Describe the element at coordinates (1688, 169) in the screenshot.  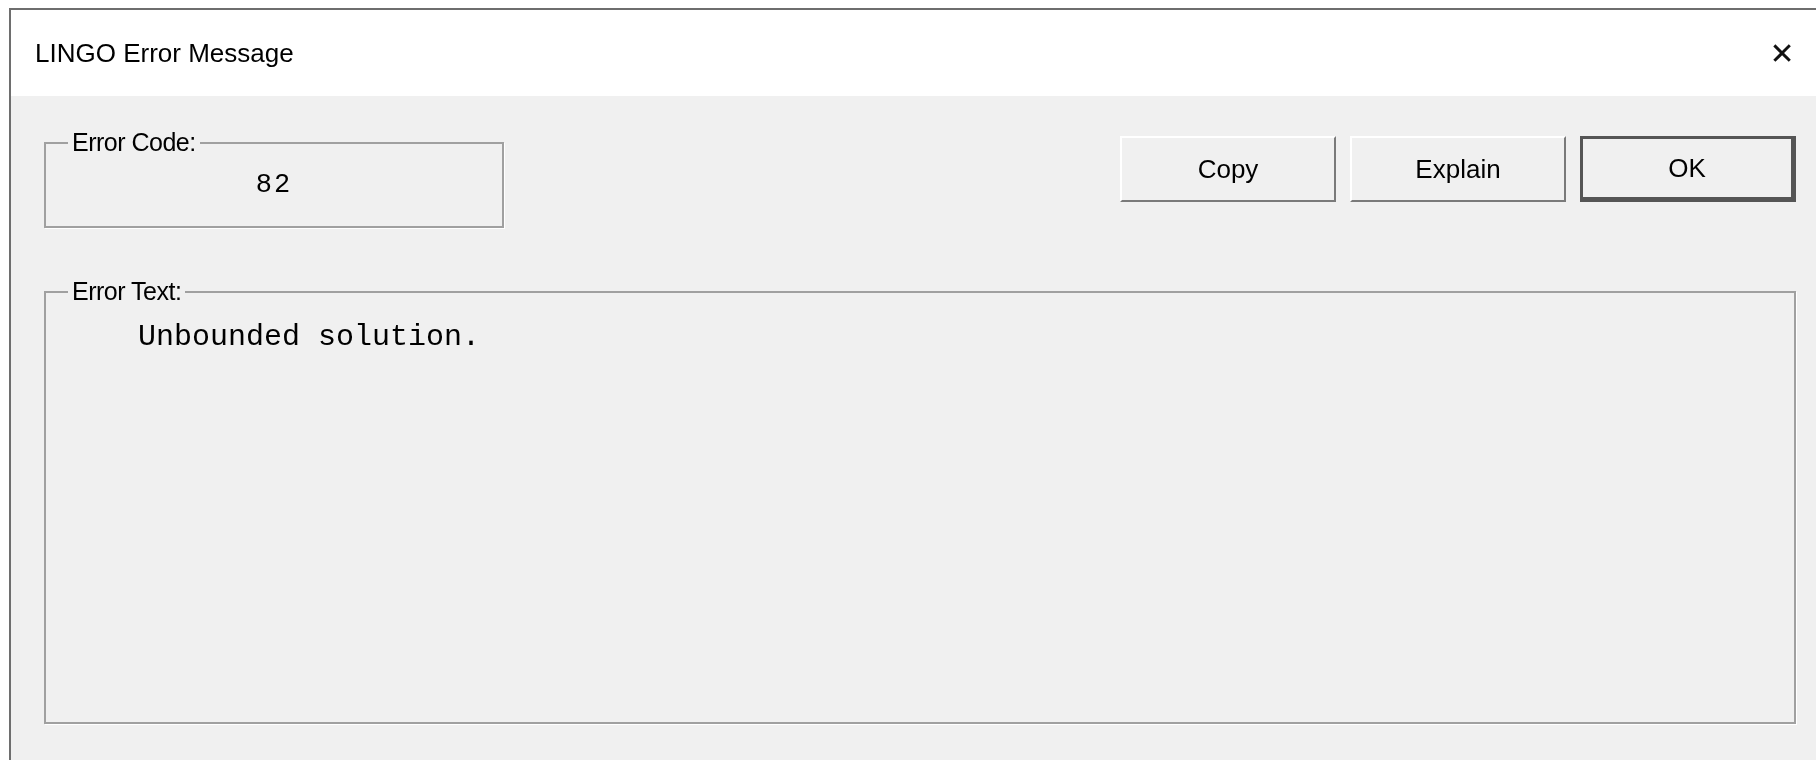
I see `dialog-button: OK` at that location.